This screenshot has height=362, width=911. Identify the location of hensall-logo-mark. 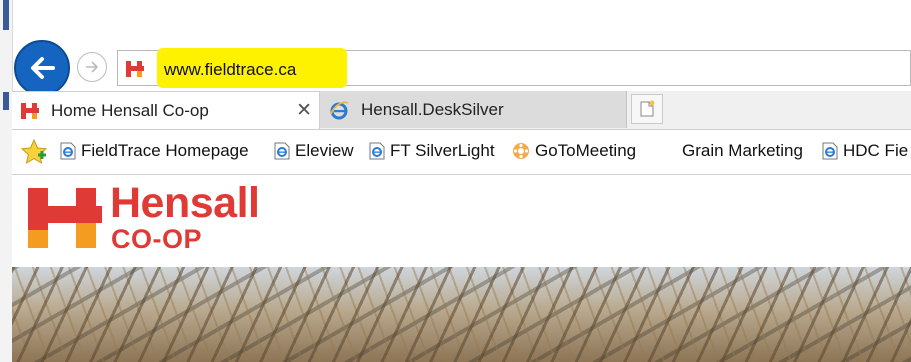
(65, 218).